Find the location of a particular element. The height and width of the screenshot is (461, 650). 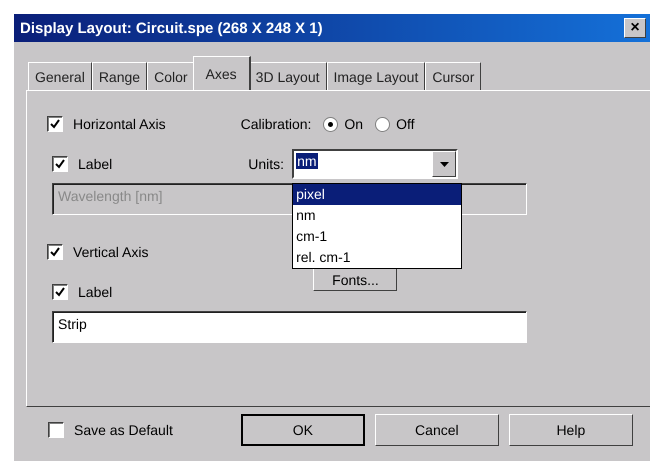

calibration-label: Calibration: is located at coordinates (276, 124).